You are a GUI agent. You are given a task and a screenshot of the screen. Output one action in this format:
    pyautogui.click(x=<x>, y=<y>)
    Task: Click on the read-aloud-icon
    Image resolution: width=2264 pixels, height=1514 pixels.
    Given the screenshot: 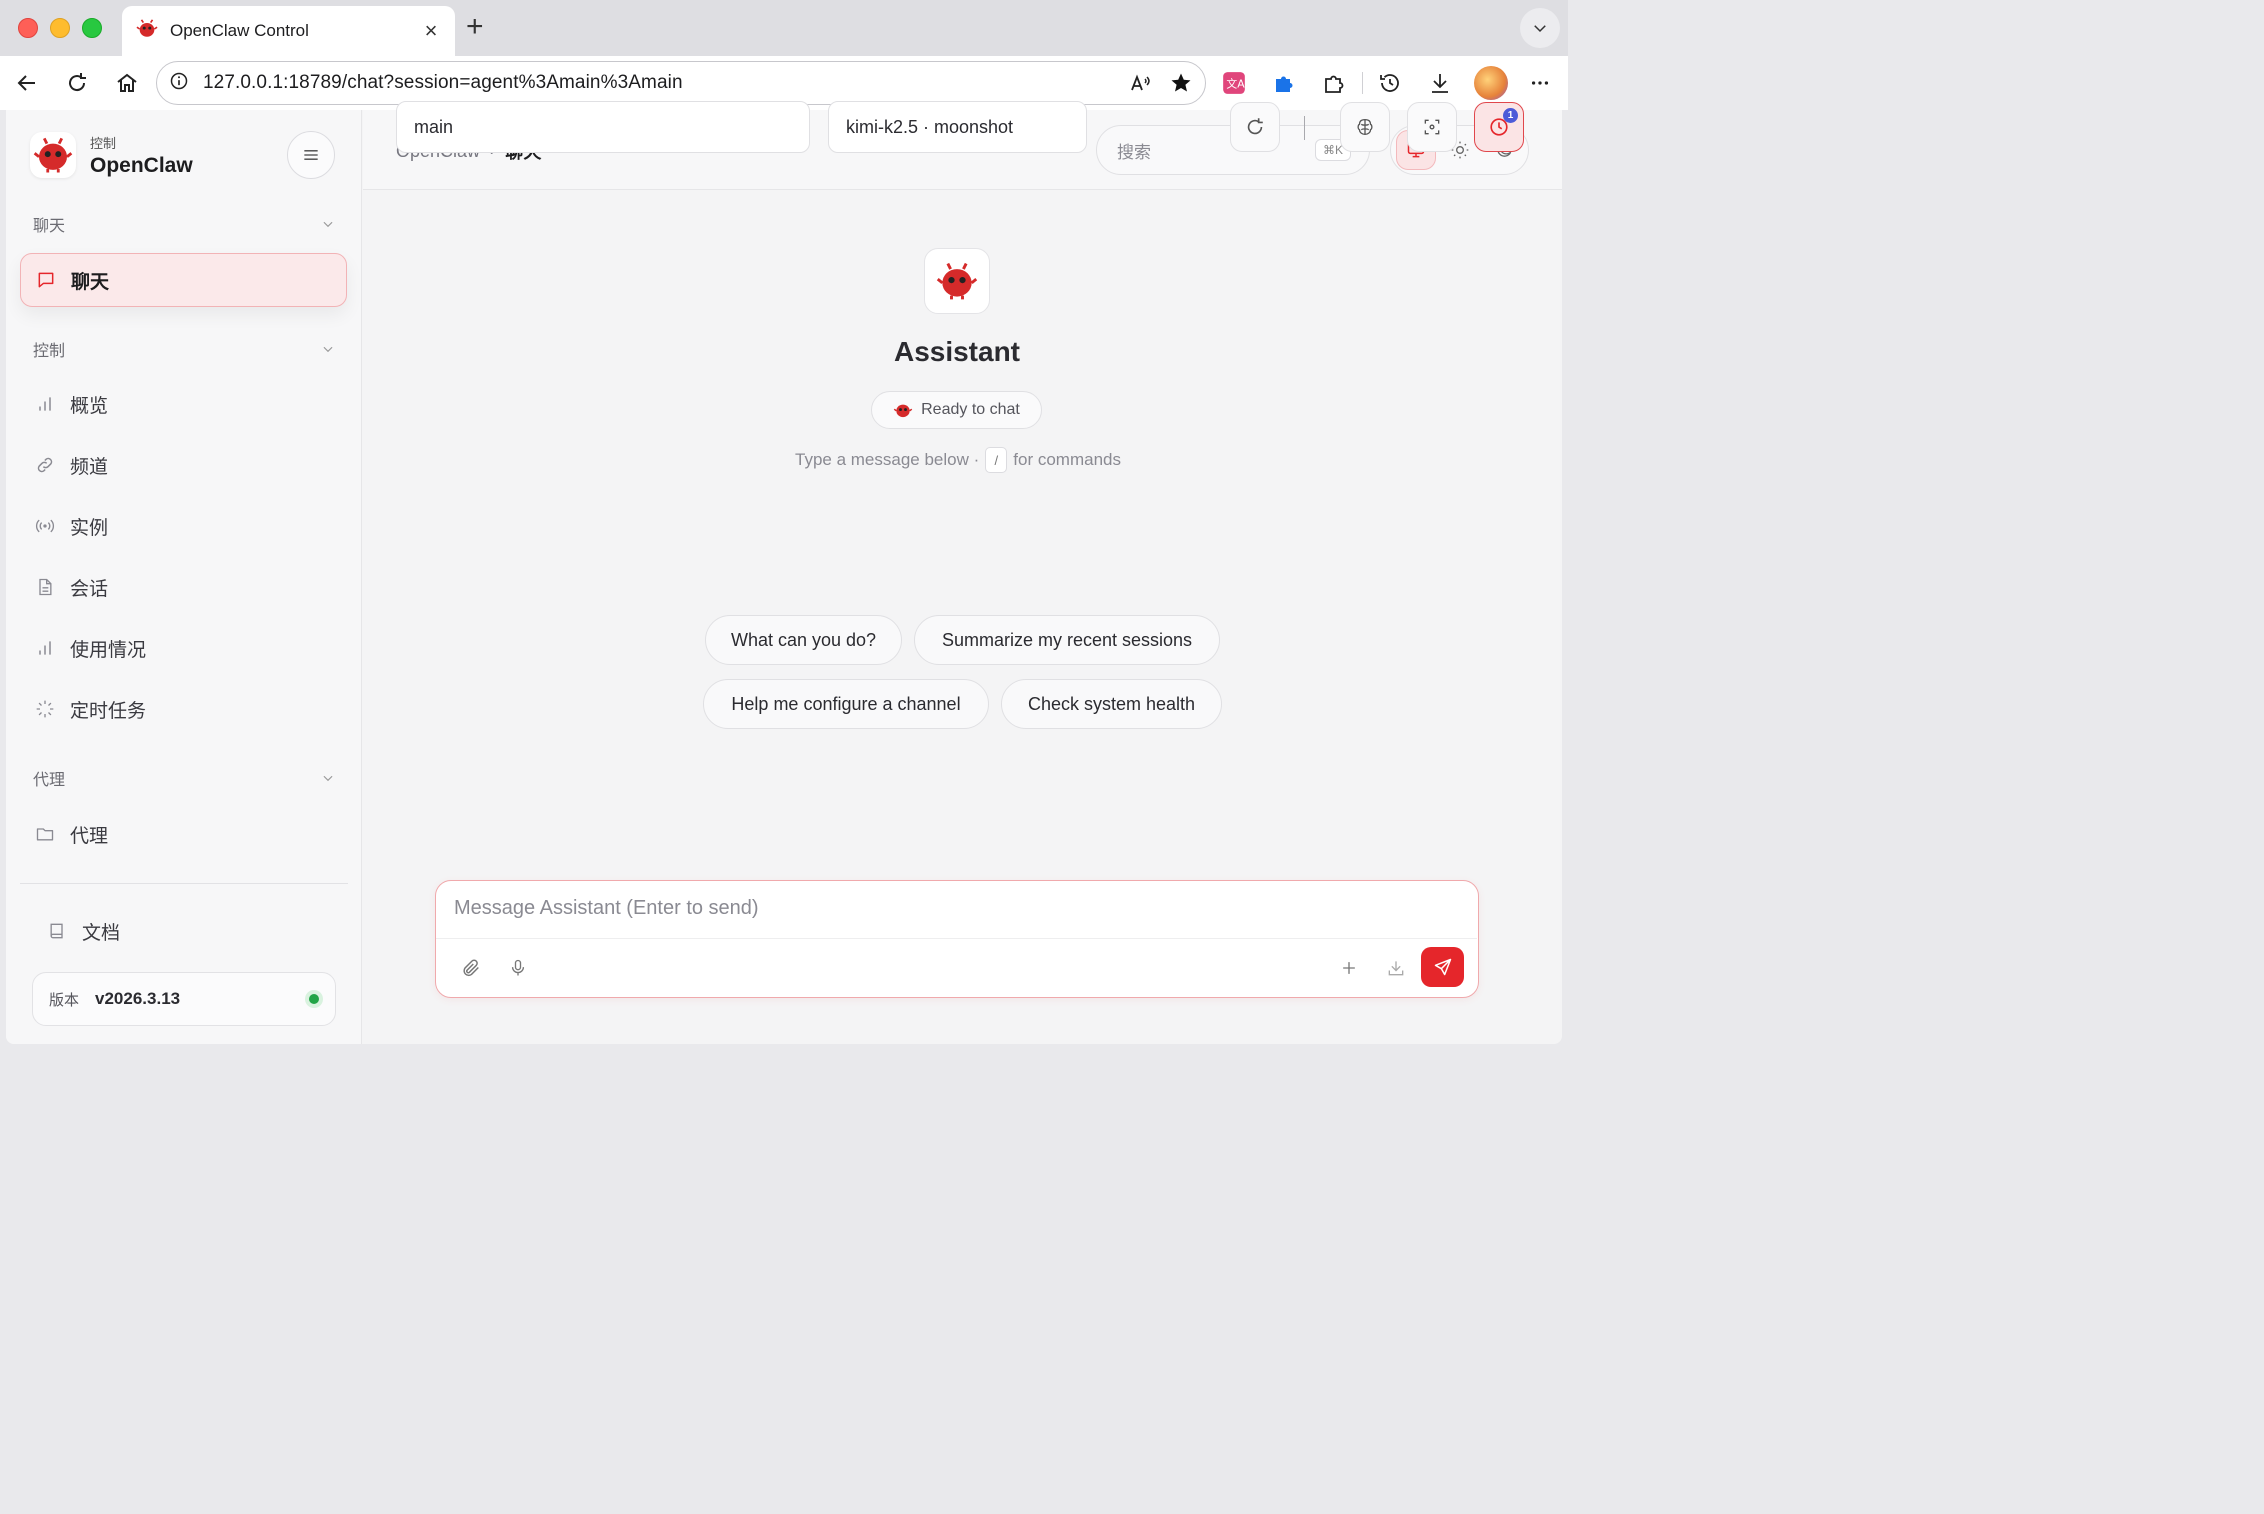 What is the action you would take?
    pyautogui.click(x=1141, y=83)
    